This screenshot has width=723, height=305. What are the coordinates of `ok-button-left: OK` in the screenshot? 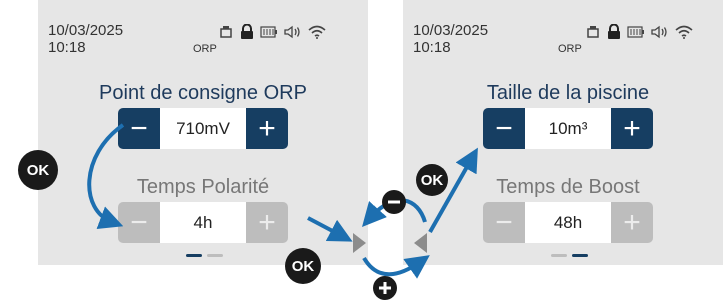 It's located at (38, 170).